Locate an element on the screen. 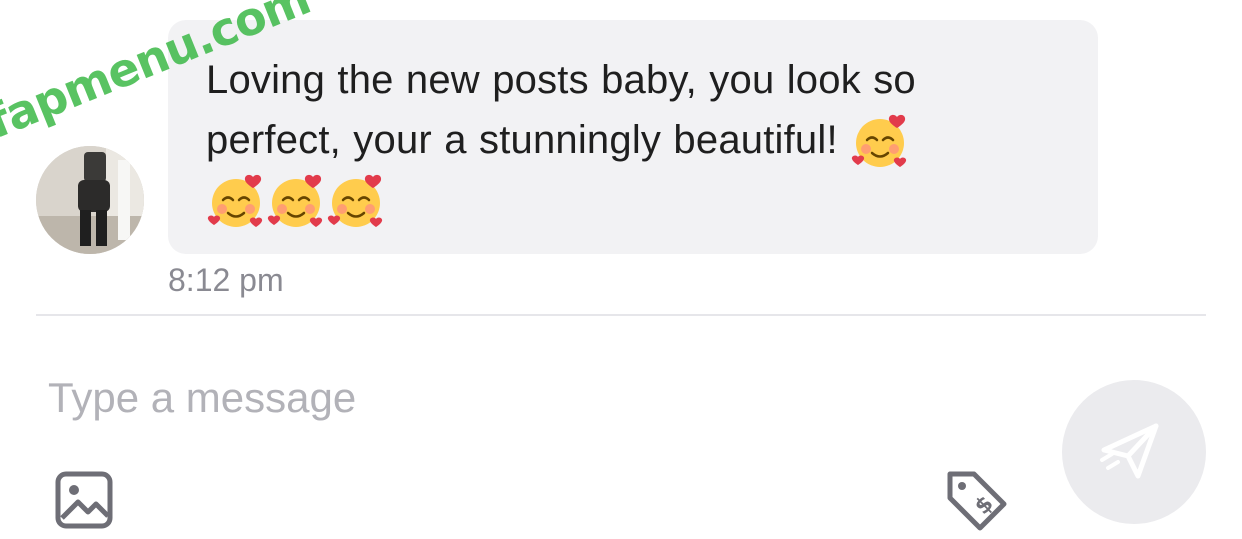 The height and width of the screenshot is (539, 1242). message-text-line-2-text: perfect, your a stunningly beautiful! is located at coordinates (522, 140).